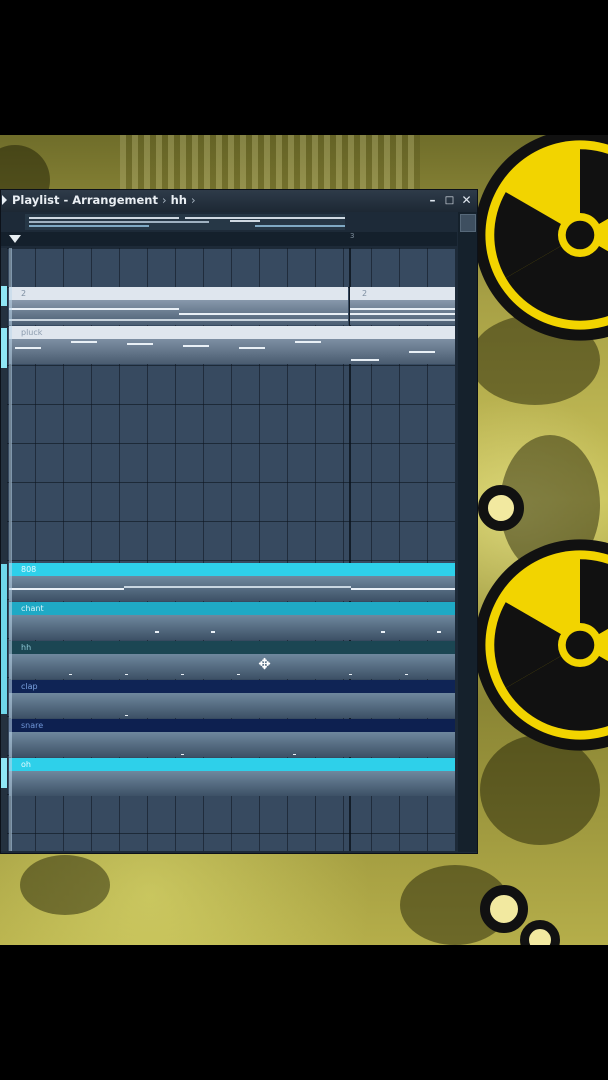 Image resolution: width=608 pixels, height=1080 pixels. What do you see at coordinates (232, 345) in the screenshot?
I see `clip-pluck: pluck` at bounding box center [232, 345].